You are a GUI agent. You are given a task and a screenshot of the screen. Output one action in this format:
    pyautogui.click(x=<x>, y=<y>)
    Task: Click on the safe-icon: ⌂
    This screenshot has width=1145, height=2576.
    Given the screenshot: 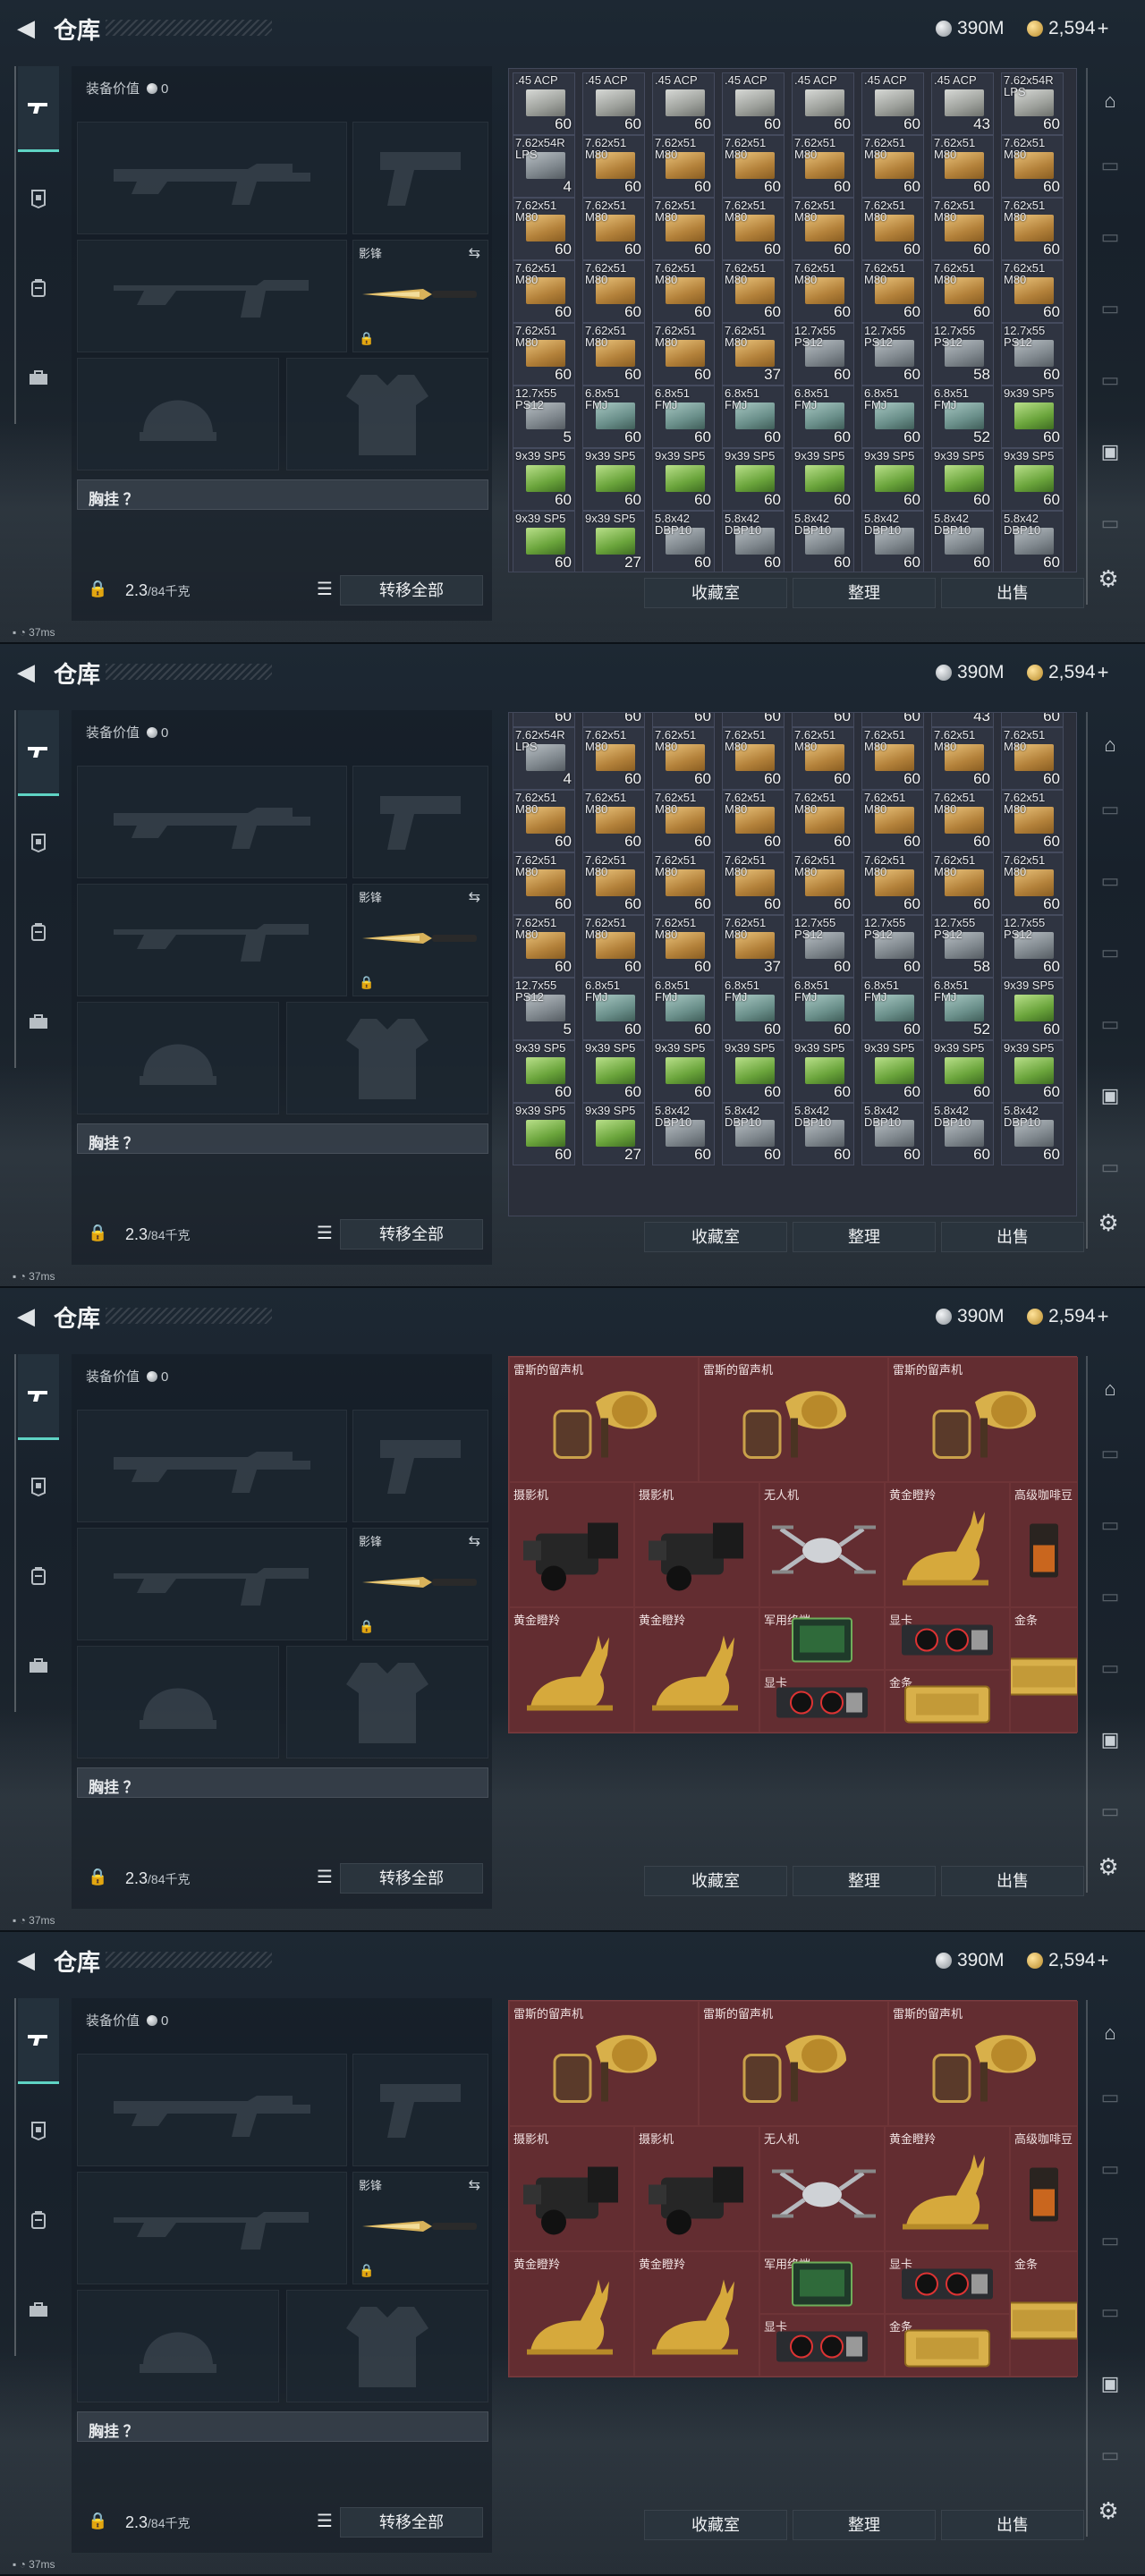 What is the action you would take?
    pyautogui.click(x=1110, y=2033)
    